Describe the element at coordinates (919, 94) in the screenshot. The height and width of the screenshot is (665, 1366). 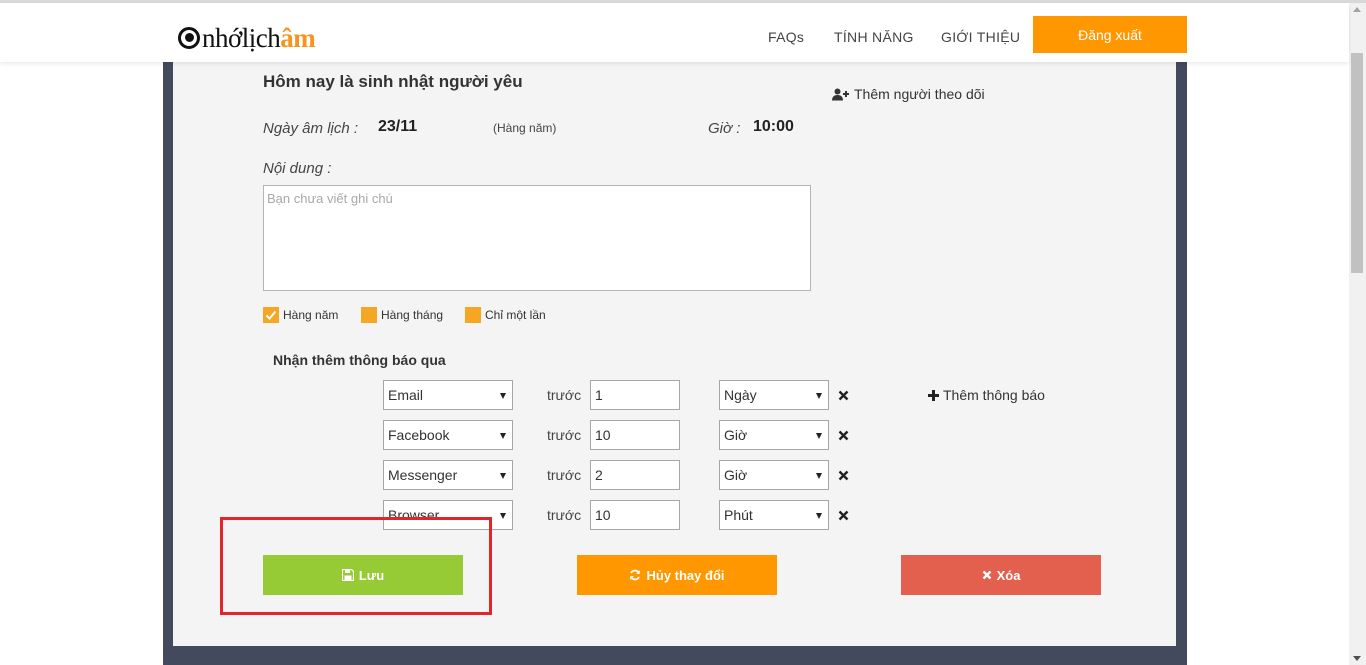
I see `add-follower-label: Thêm người theo dõi` at that location.